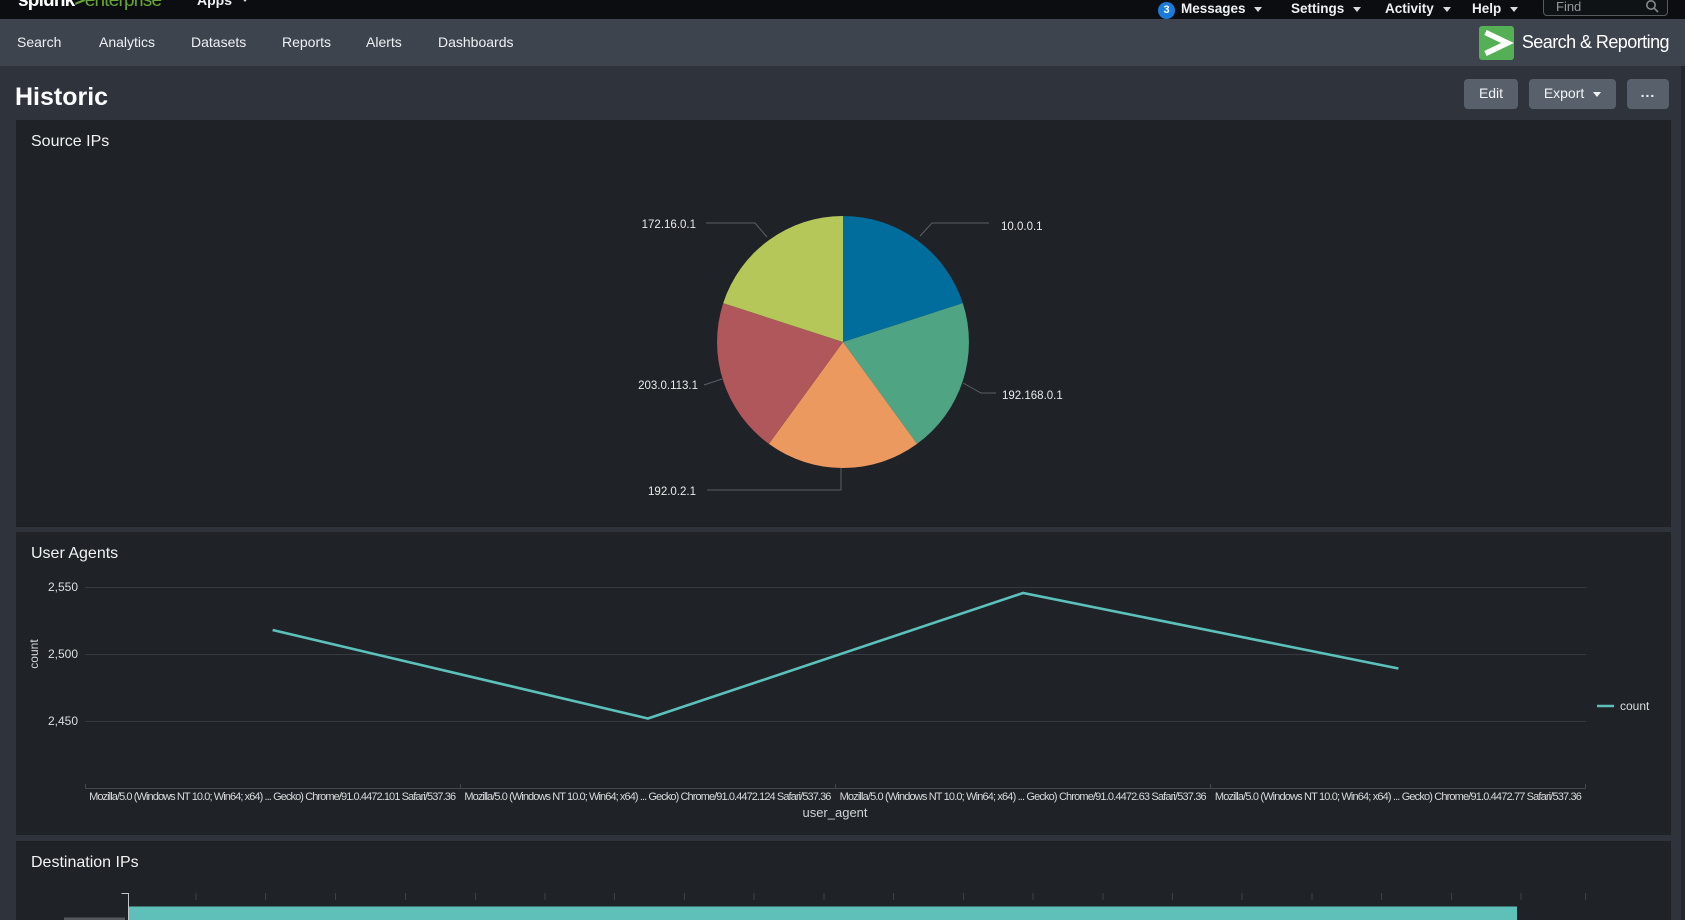  Describe the element at coordinates (63, 587) in the screenshot. I see `svg-text: 2,550` at that location.